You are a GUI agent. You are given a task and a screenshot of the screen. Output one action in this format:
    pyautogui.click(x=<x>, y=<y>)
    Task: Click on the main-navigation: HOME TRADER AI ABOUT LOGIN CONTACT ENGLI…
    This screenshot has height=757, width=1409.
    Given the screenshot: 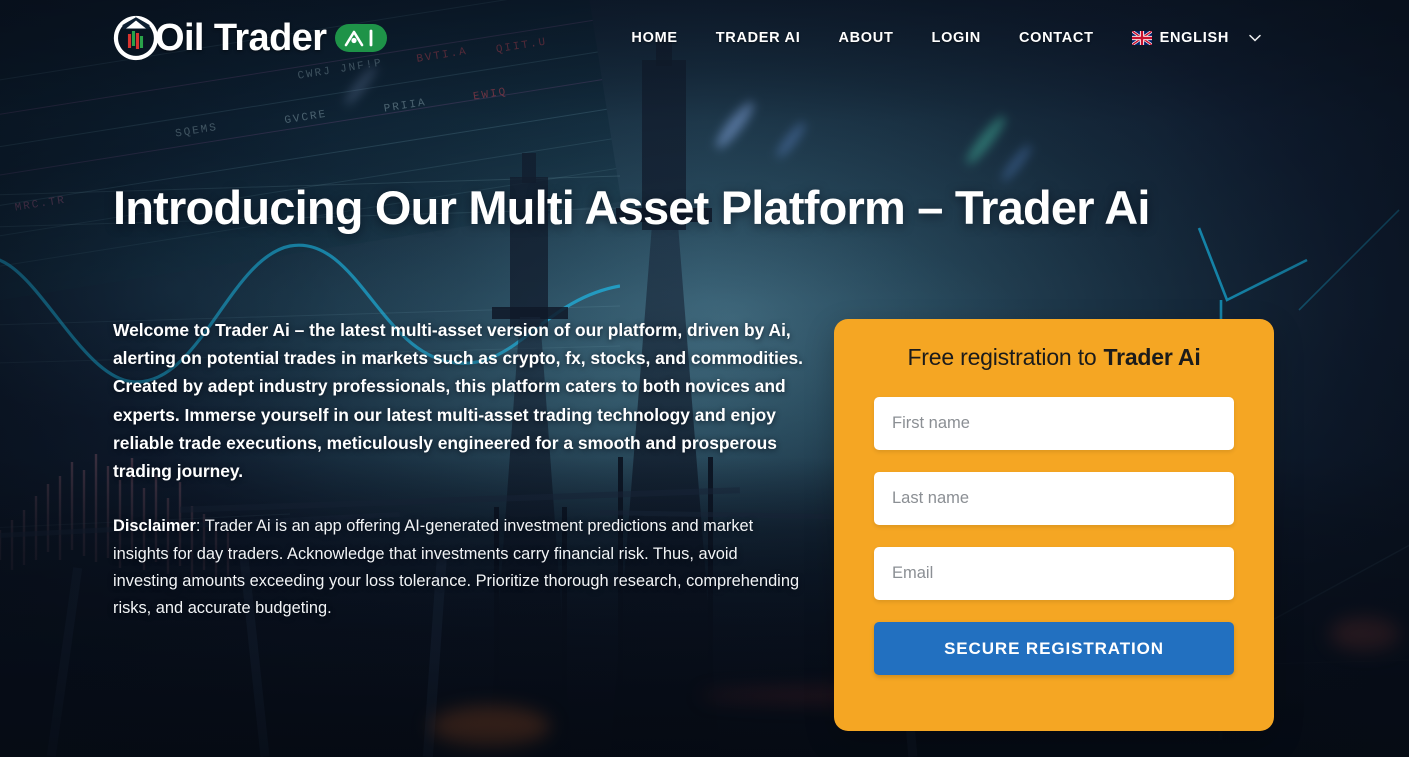 What is the action you would take?
    pyautogui.click(x=936, y=38)
    